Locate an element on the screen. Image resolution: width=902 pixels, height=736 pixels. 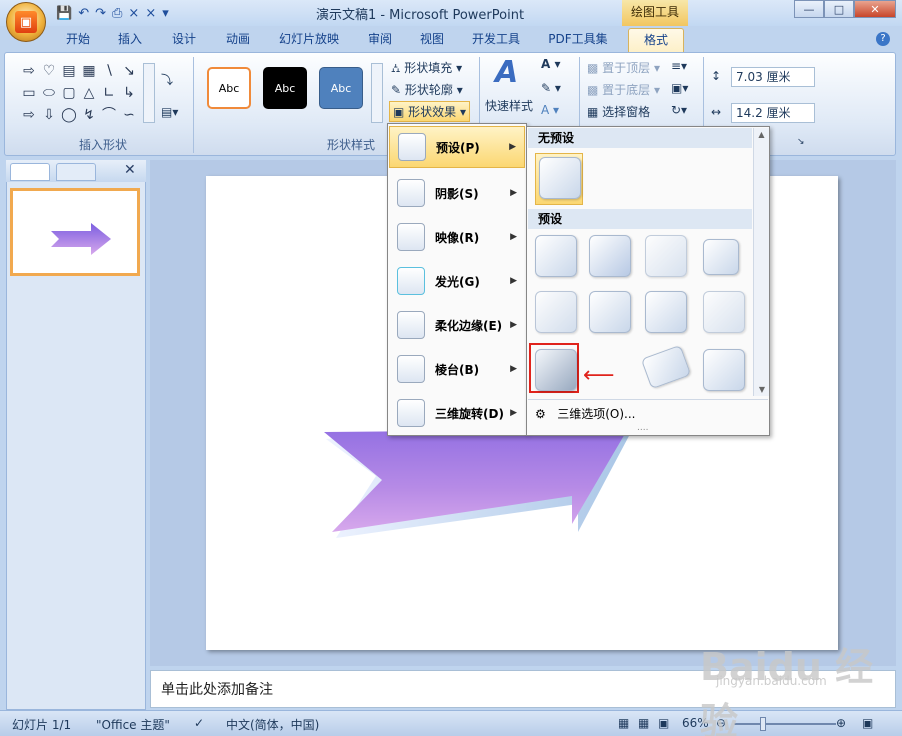
send-back-button: ▩ 置于底层 ▾ is located at coordinates (623, 89).